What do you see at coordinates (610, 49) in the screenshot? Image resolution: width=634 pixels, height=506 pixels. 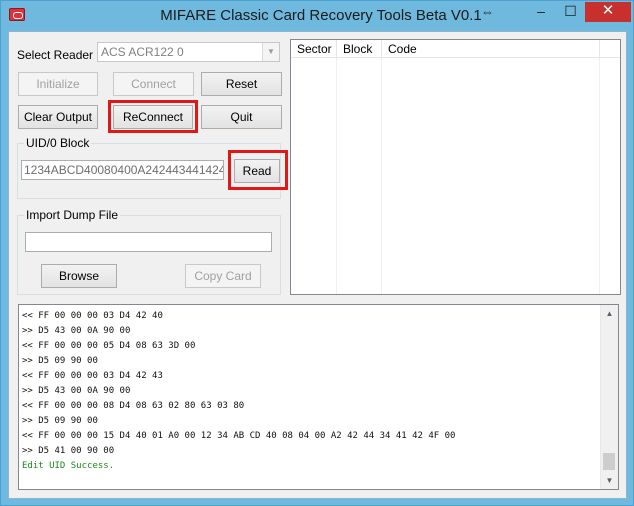 I see `column-header-filler` at bounding box center [610, 49].